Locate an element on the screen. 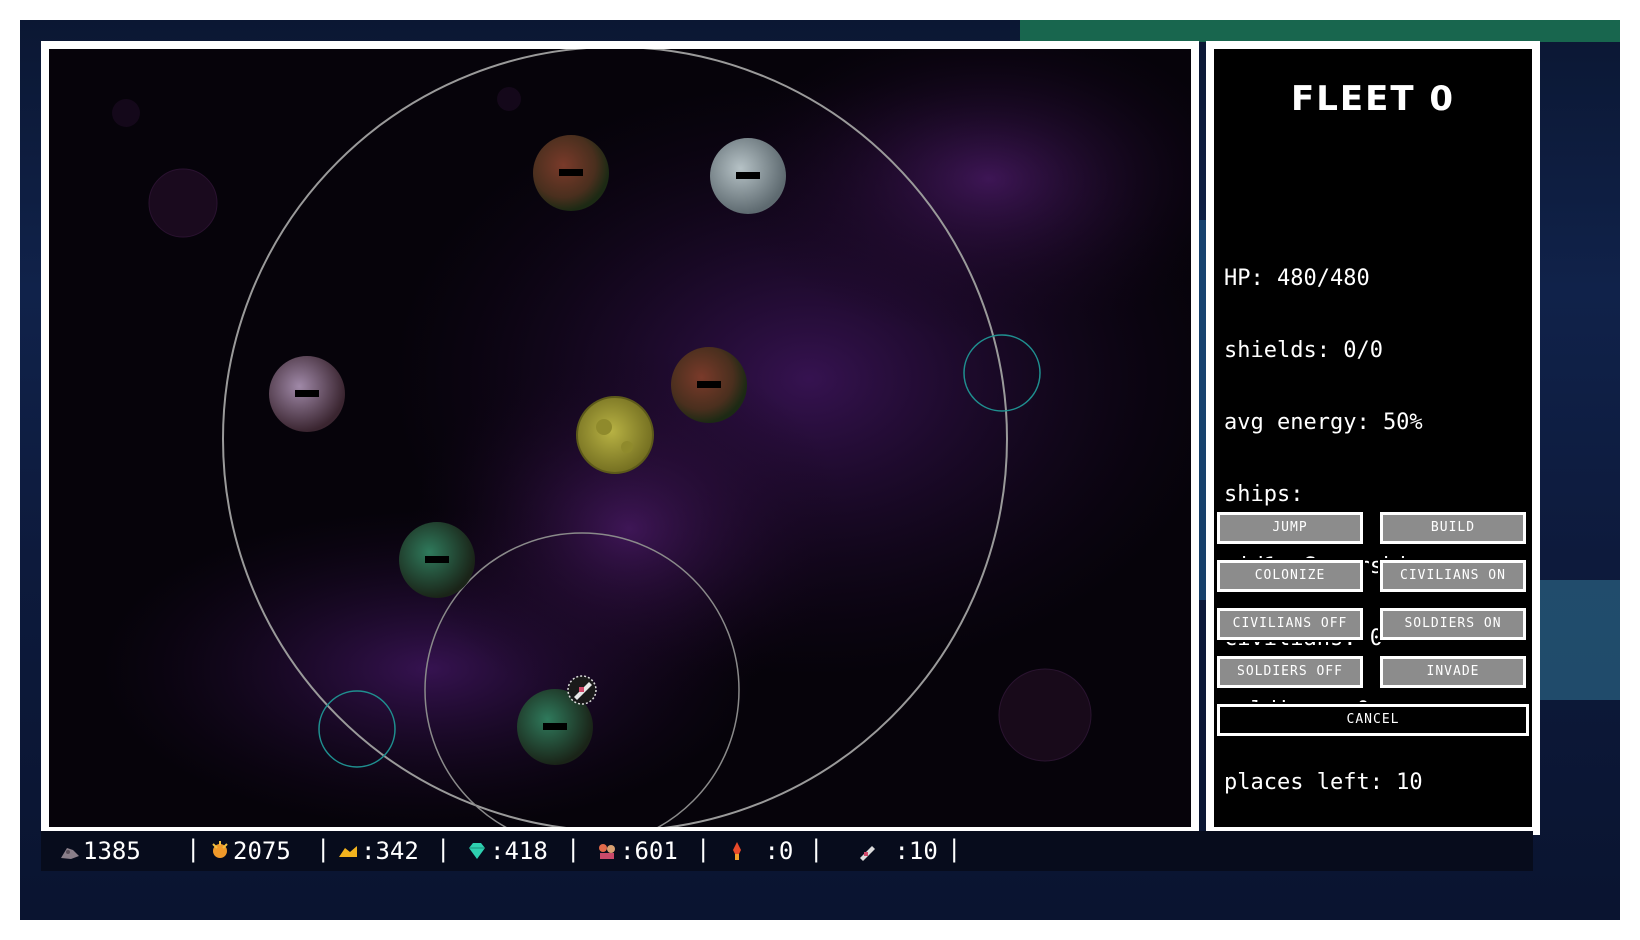  invade-button: INVADE is located at coordinates (1453, 672).